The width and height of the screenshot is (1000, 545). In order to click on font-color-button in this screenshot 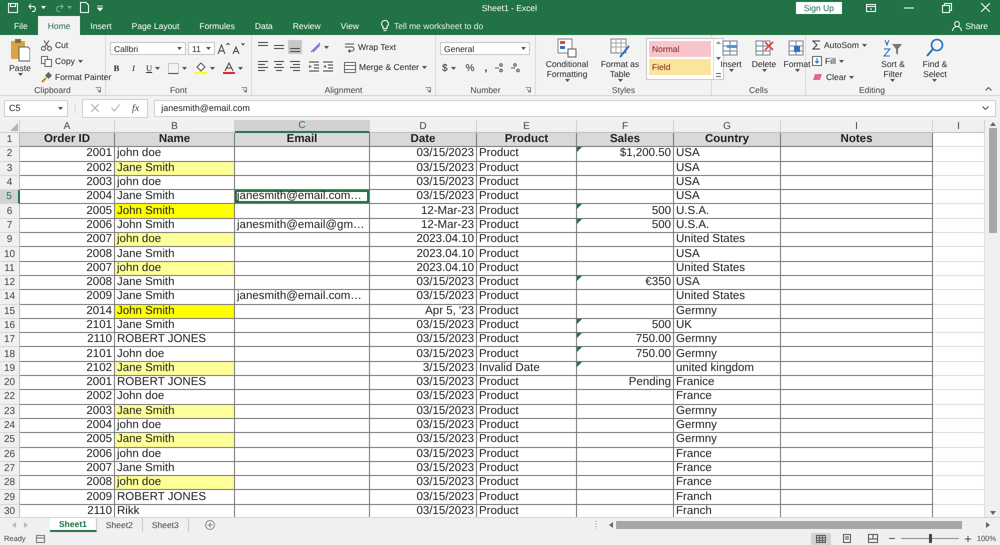, I will do `click(233, 68)`.